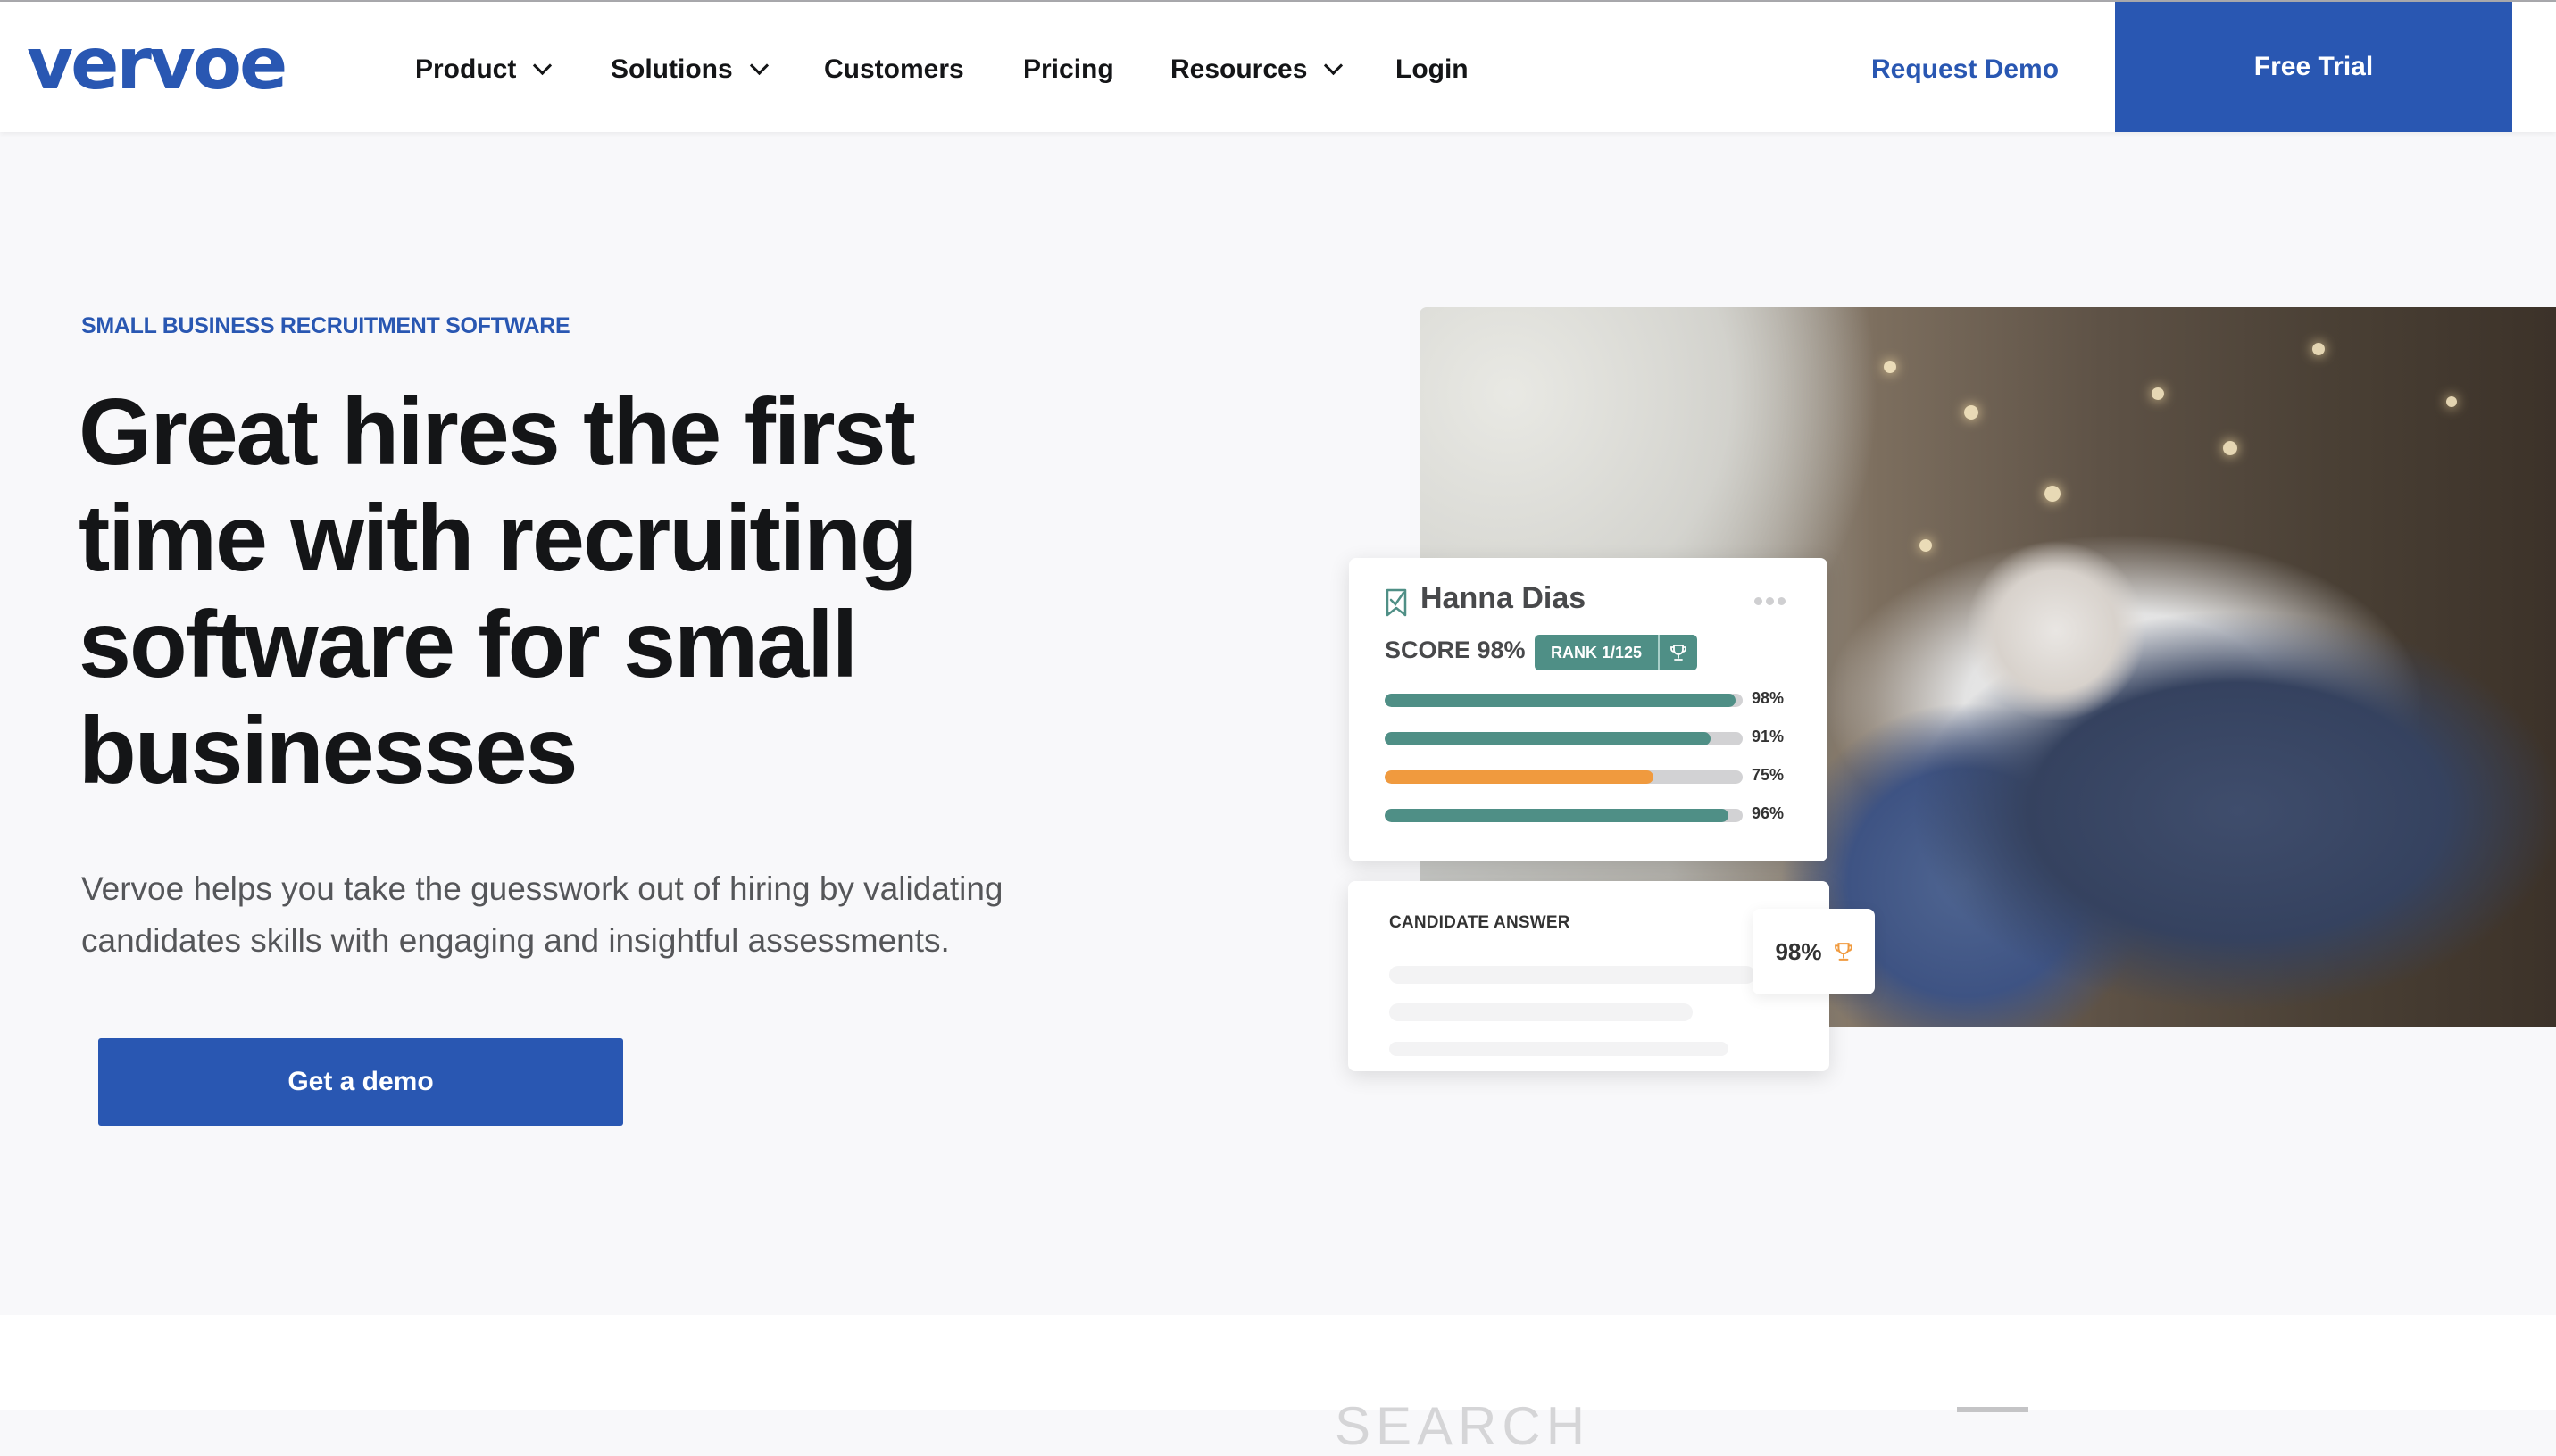 The width and height of the screenshot is (2556, 1456). Describe the element at coordinates (325, 325) in the screenshot. I see `hero-eyebrow: SMALL BUSINESS RECRUITMENT SOFTWARE` at that location.